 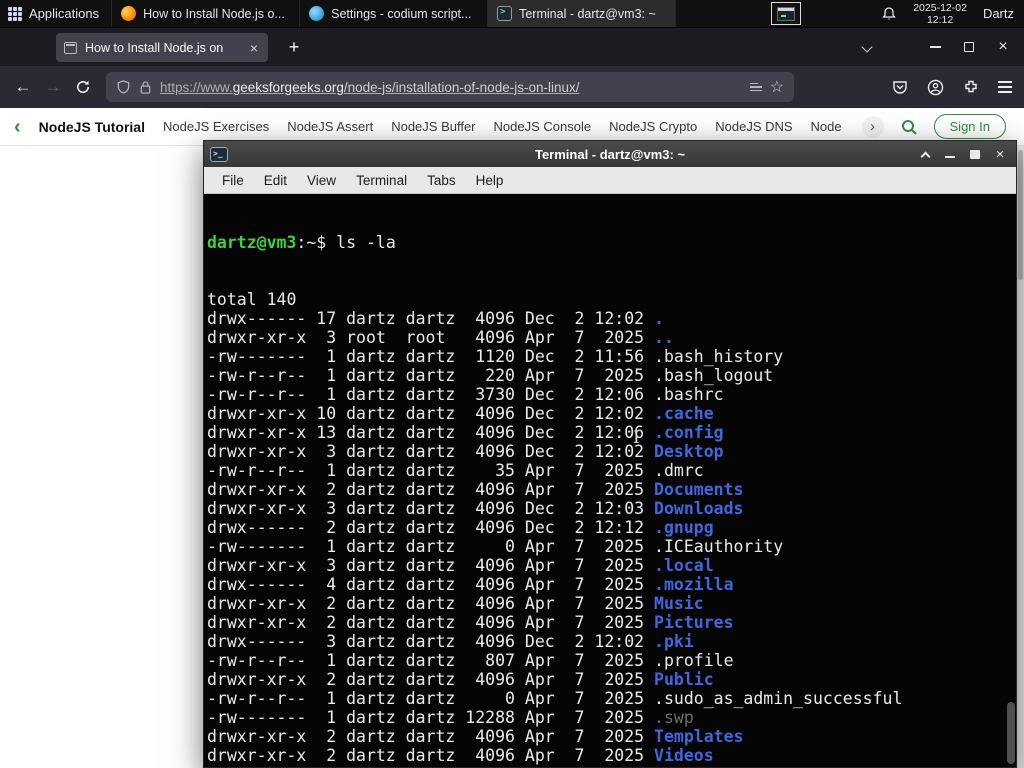 I want to click on terminal-window-buttons: ×, so click(x=962, y=154).